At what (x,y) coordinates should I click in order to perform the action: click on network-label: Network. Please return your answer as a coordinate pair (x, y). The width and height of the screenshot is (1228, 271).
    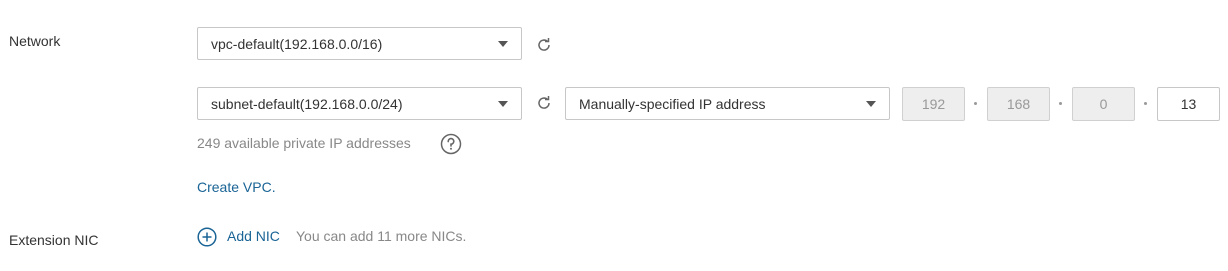
    Looking at the image, I should click on (35, 41).